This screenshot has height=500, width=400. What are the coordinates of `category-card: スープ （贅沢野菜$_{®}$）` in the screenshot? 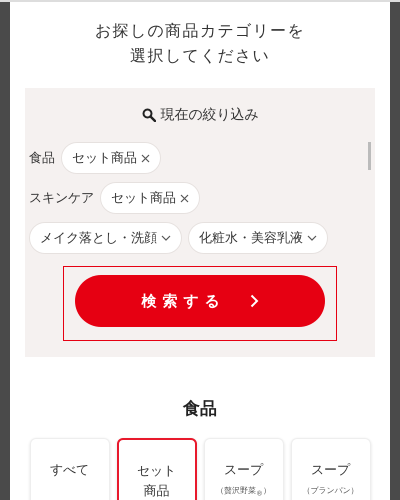 It's located at (244, 469).